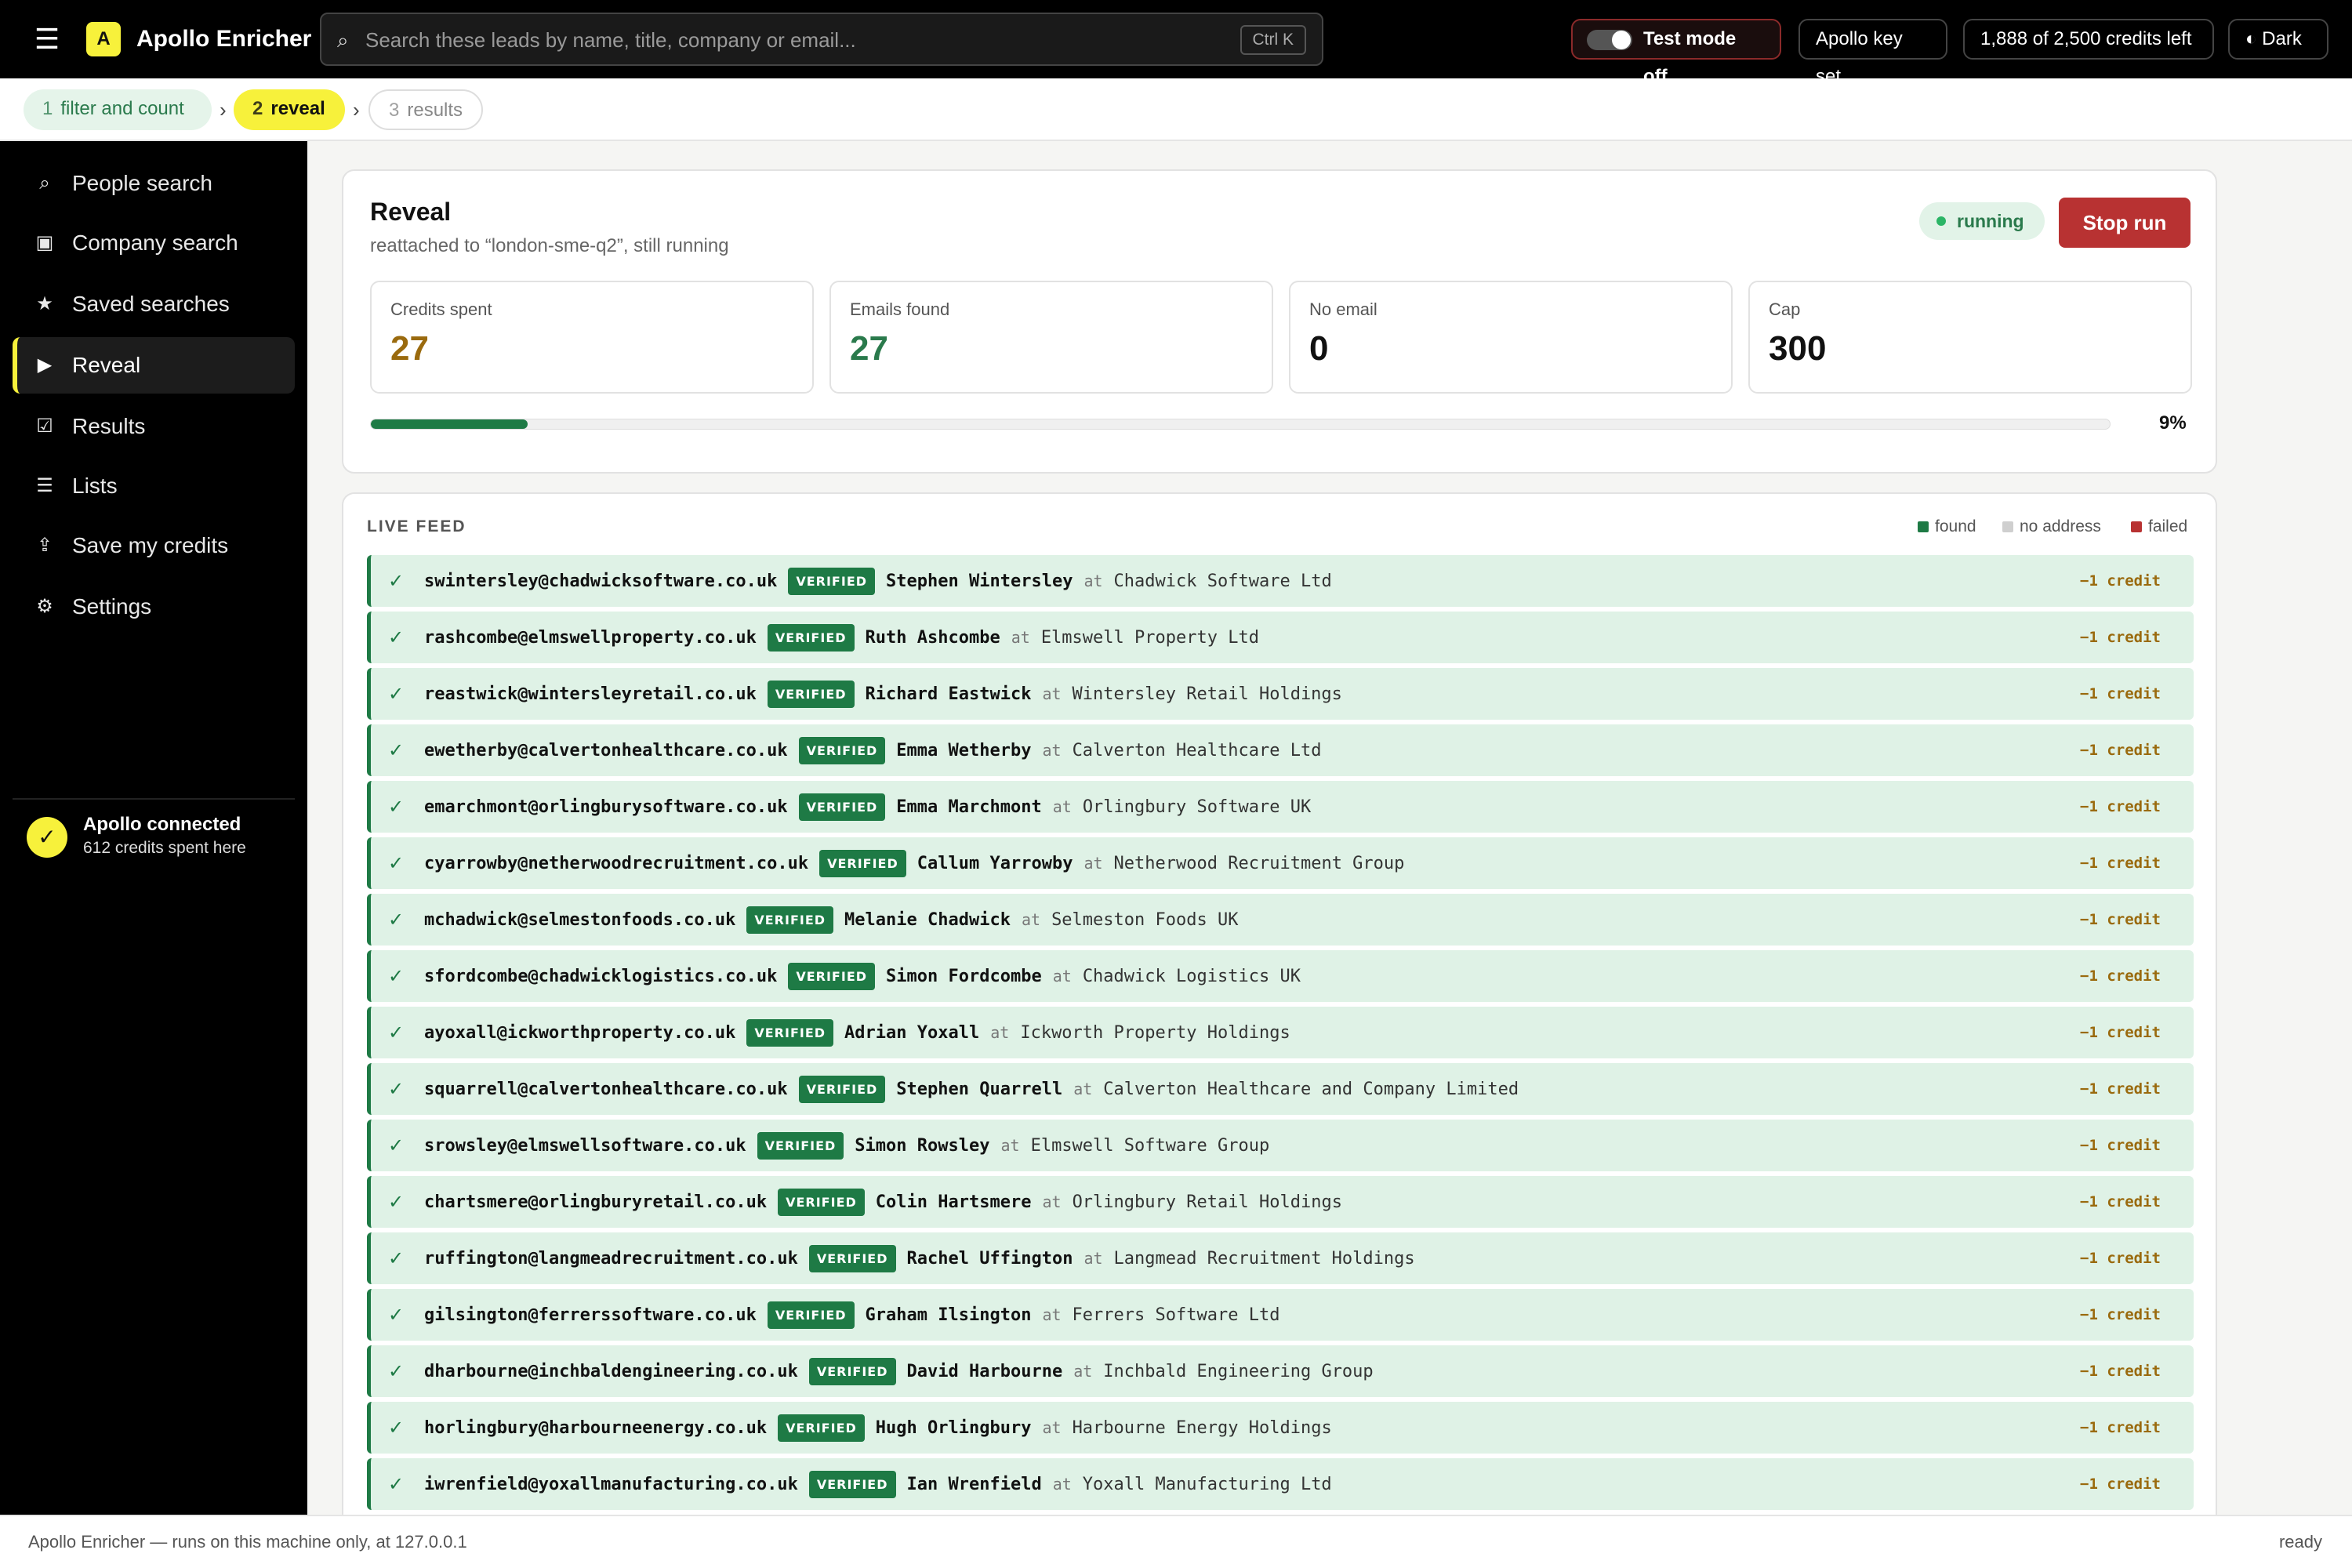 Image resolution: width=2352 pixels, height=1568 pixels. I want to click on sidebar-item-company-search: ▣ Company search, so click(154, 243).